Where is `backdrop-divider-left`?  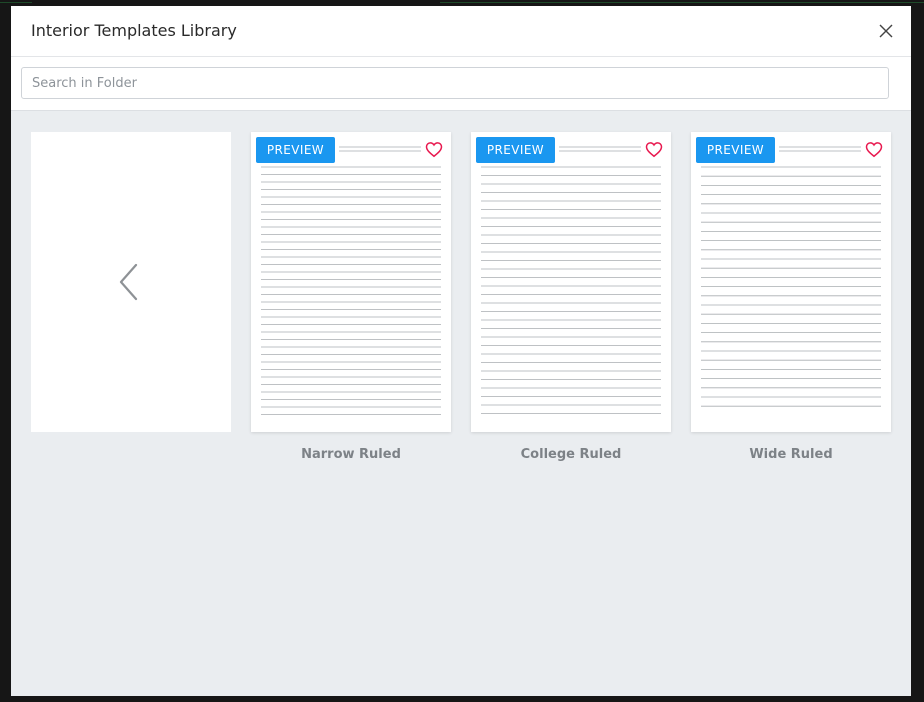
backdrop-divider-left is located at coordinates (16, 2).